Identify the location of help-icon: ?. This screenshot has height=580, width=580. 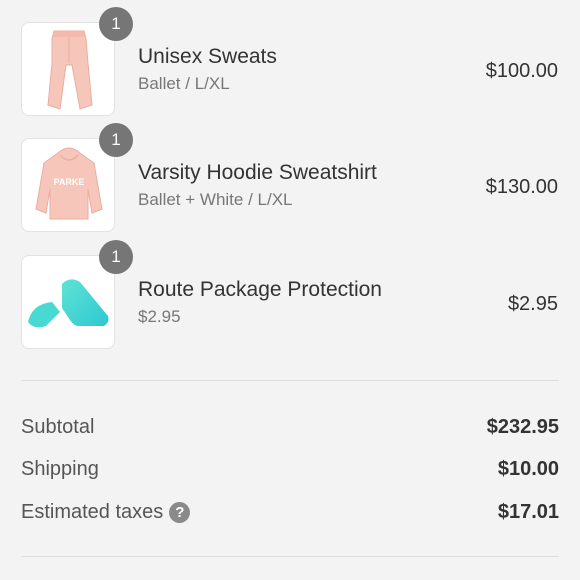
(180, 512).